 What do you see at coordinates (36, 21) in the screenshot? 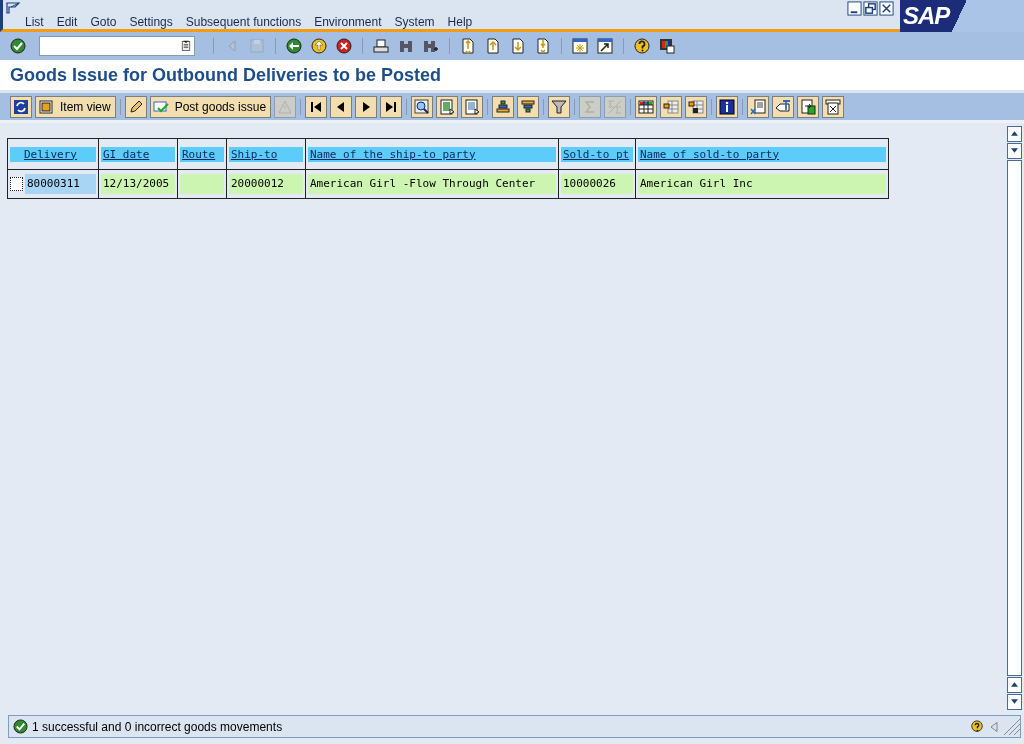
I see `menu-item: List` at bounding box center [36, 21].